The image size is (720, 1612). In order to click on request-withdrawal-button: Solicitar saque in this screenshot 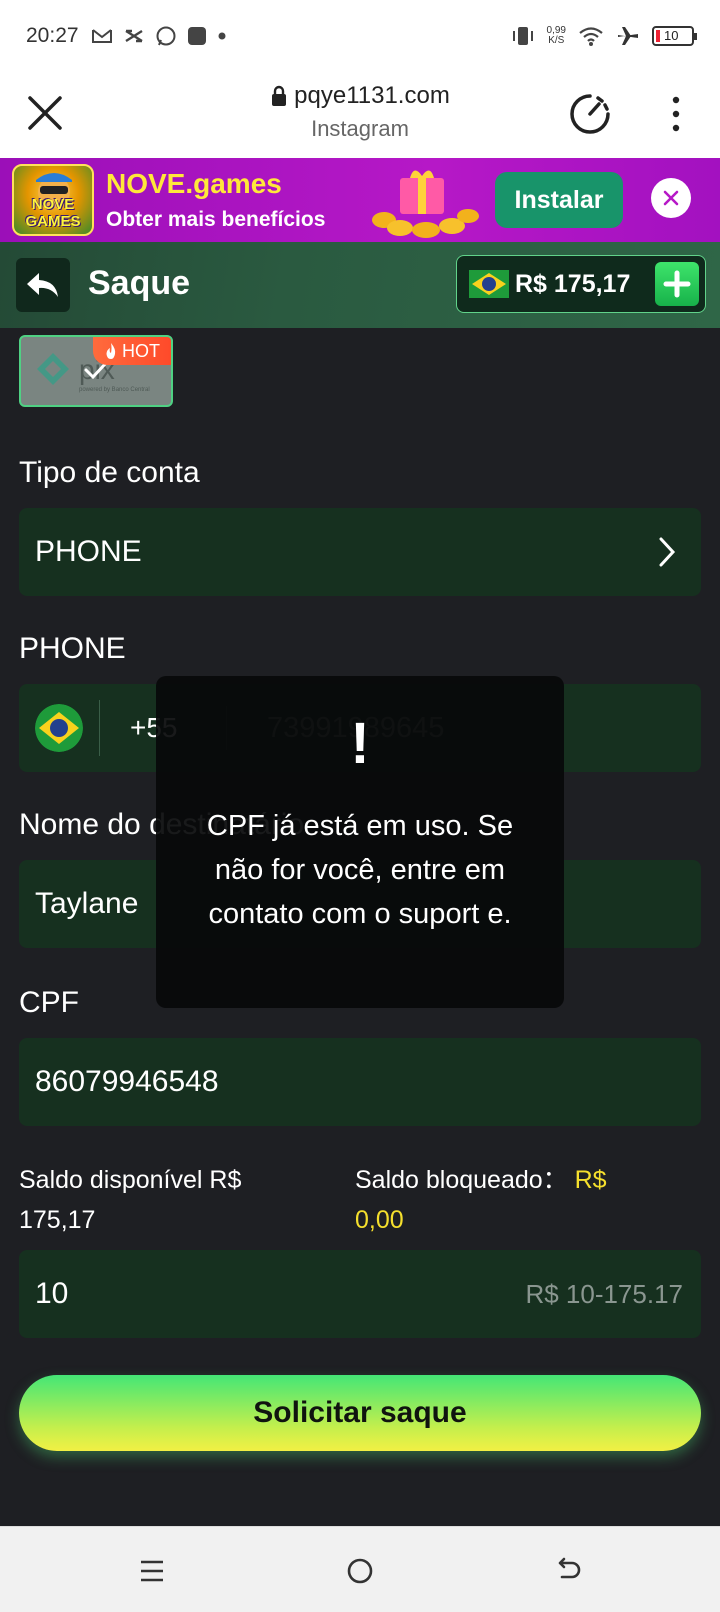, I will do `click(360, 1413)`.